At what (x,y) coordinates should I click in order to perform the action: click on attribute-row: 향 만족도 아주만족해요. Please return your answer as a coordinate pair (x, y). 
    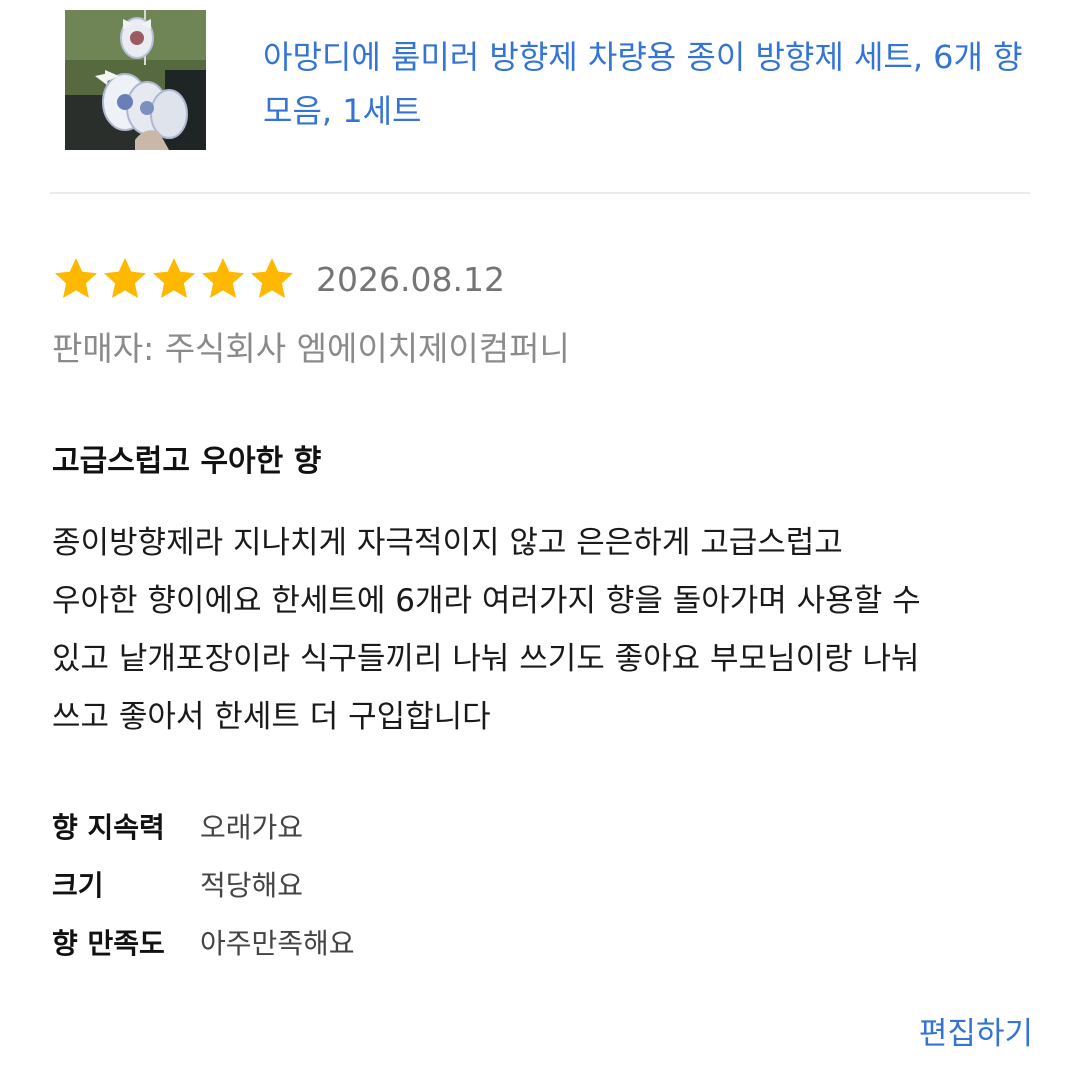
    Looking at the image, I should click on (352, 942).